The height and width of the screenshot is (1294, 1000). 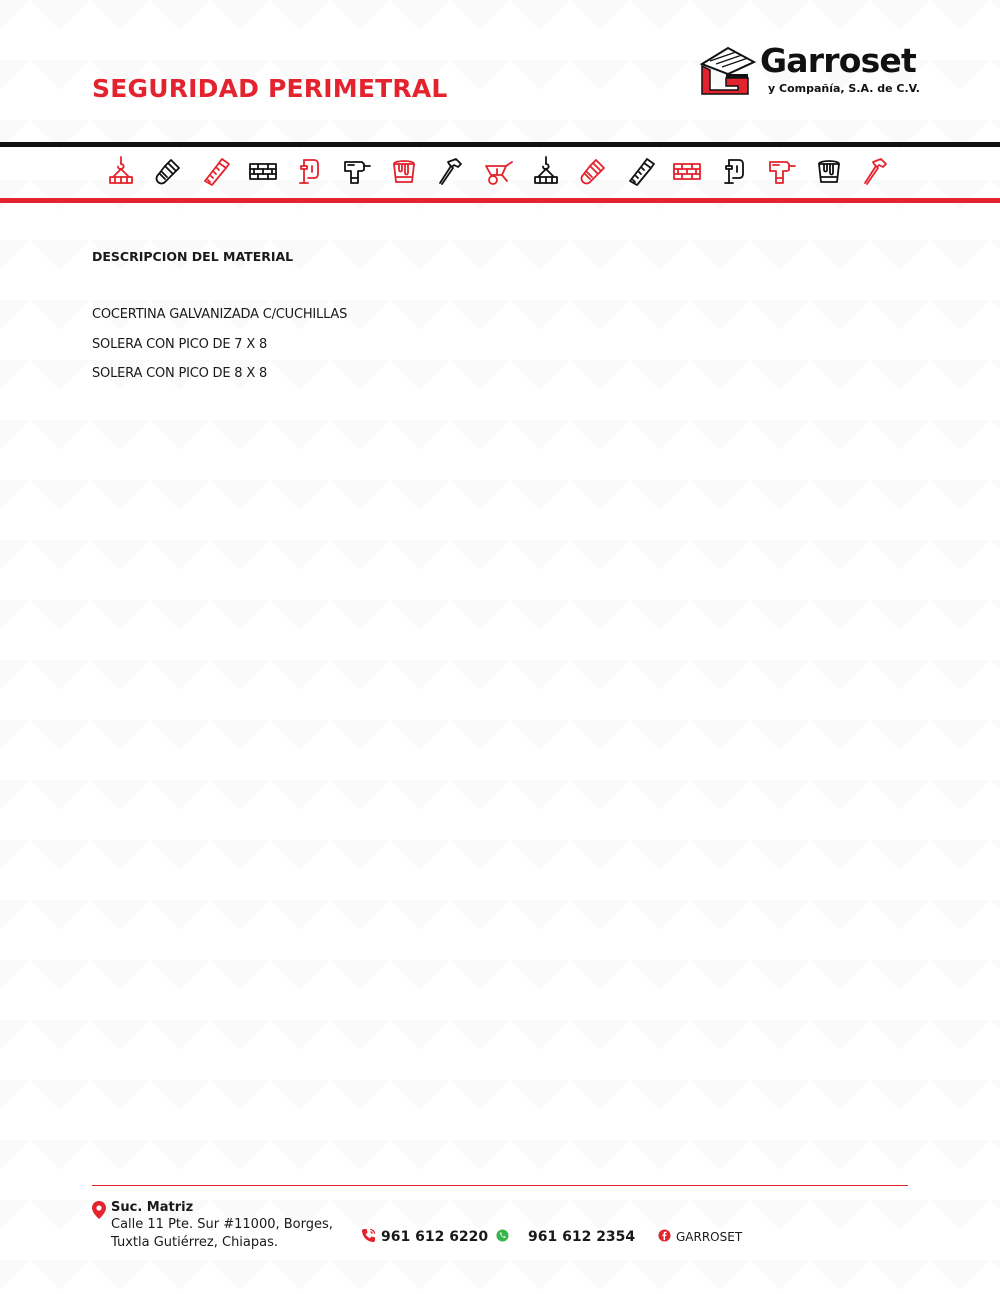 What do you see at coordinates (500, 200) in the screenshot?
I see `header-rule-red` at bounding box center [500, 200].